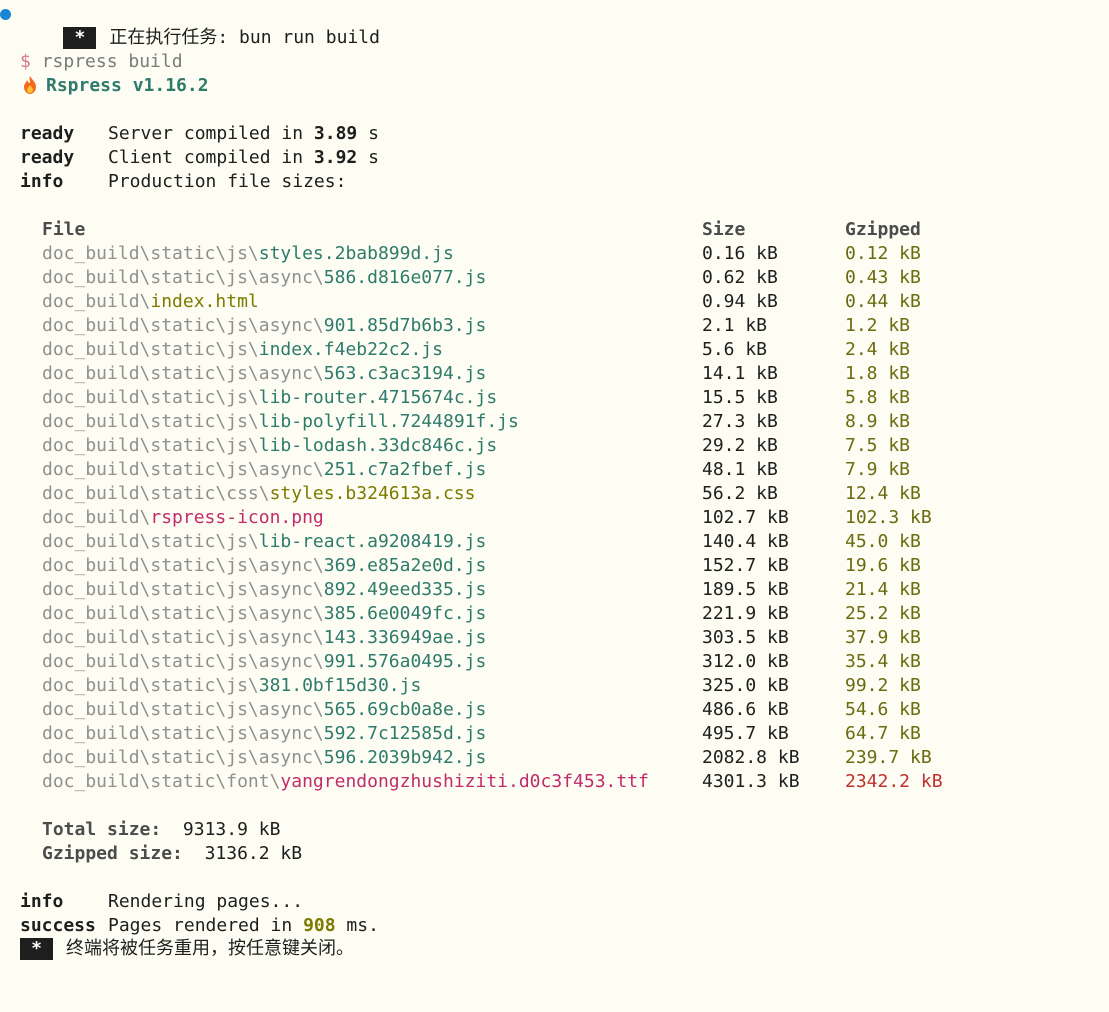 The width and height of the screenshot is (1109, 1012). What do you see at coordinates (745, 589) in the screenshot?
I see `file-size: 189.5 kB` at bounding box center [745, 589].